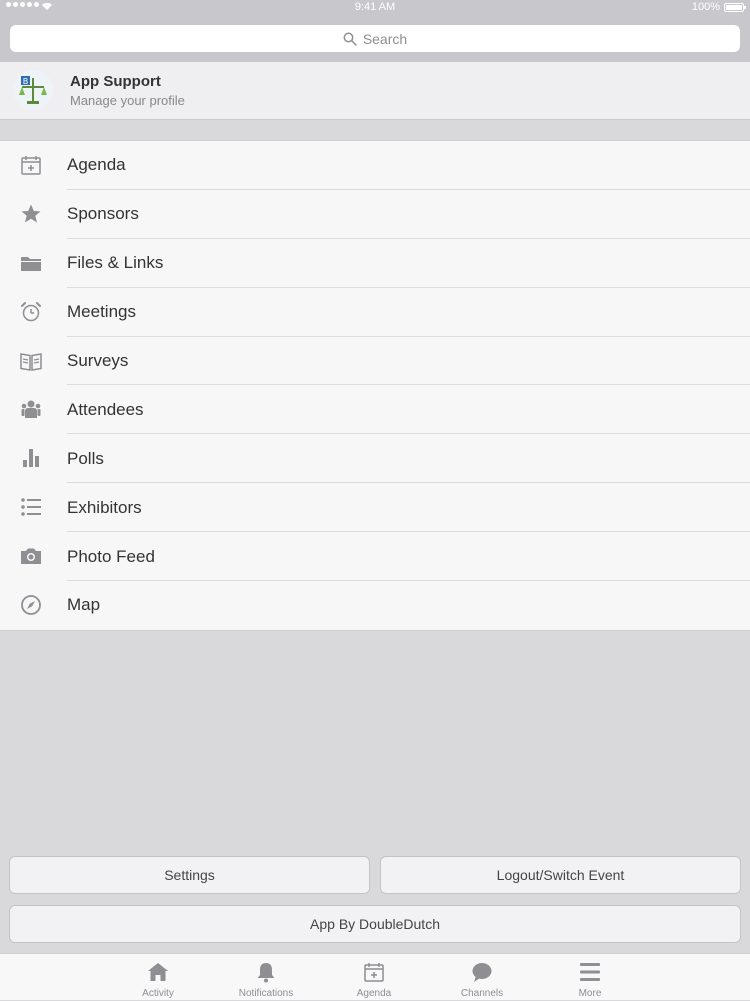 The height and width of the screenshot is (1001, 750). Describe the element at coordinates (735, 7) in the screenshot. I see `battery-icon` at that location.